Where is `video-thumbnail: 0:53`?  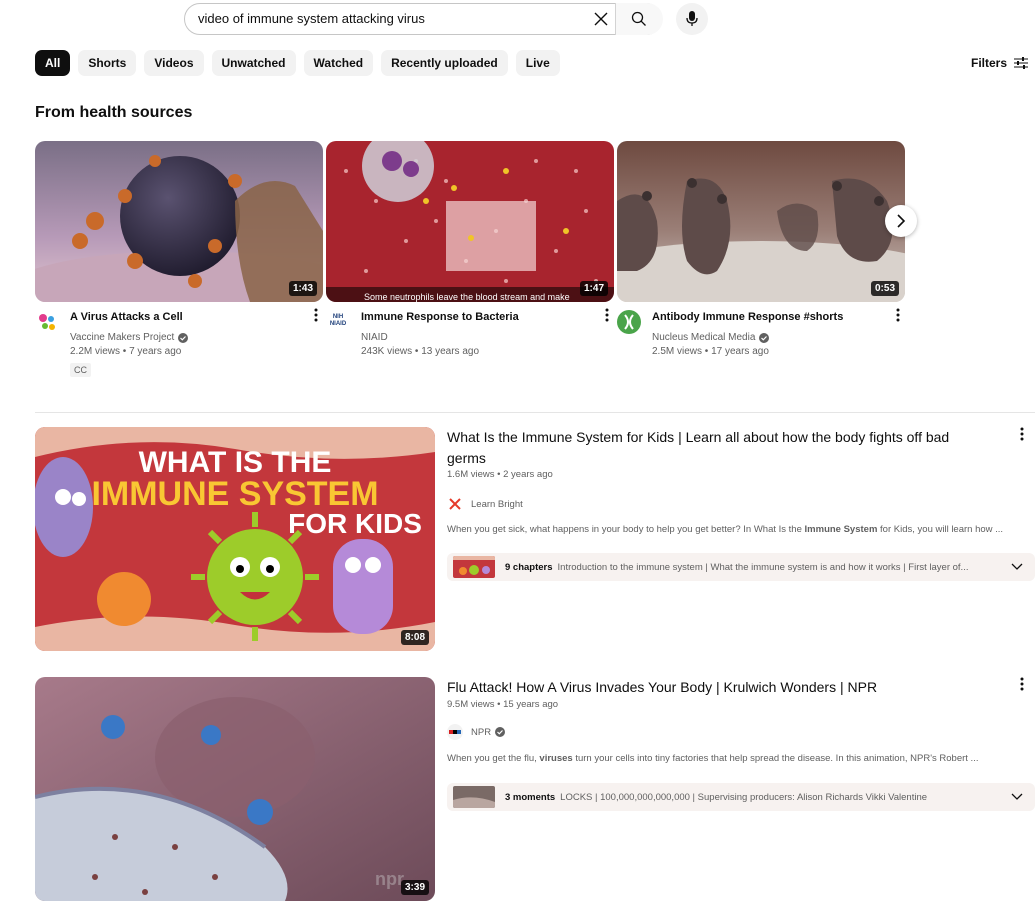
video-thumbnail: 0:53 is located at coordinates (761, 221).